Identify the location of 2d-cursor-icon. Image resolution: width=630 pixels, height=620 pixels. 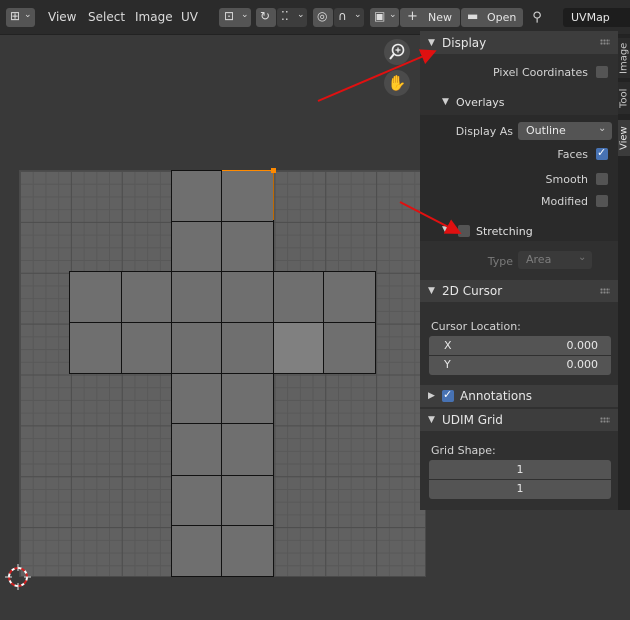
(18, 577).